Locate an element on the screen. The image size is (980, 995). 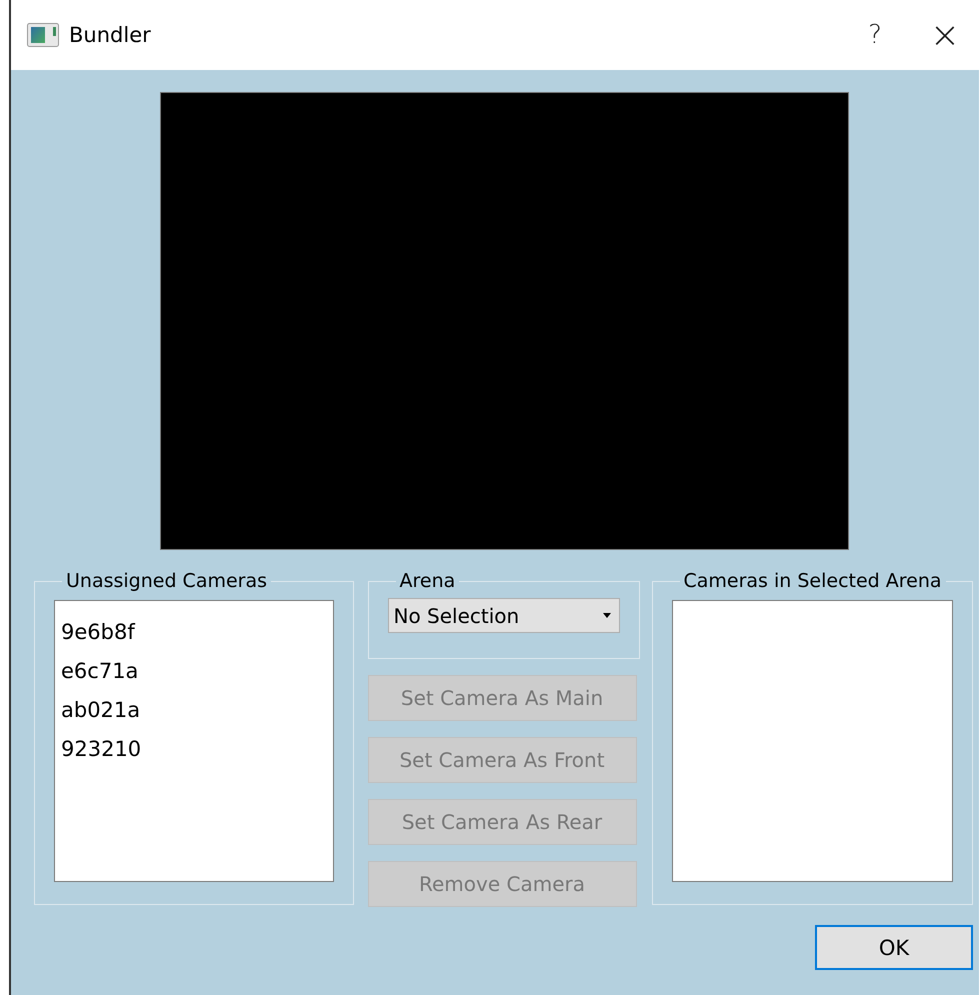
app-icon is located at coordinates (43, 35).